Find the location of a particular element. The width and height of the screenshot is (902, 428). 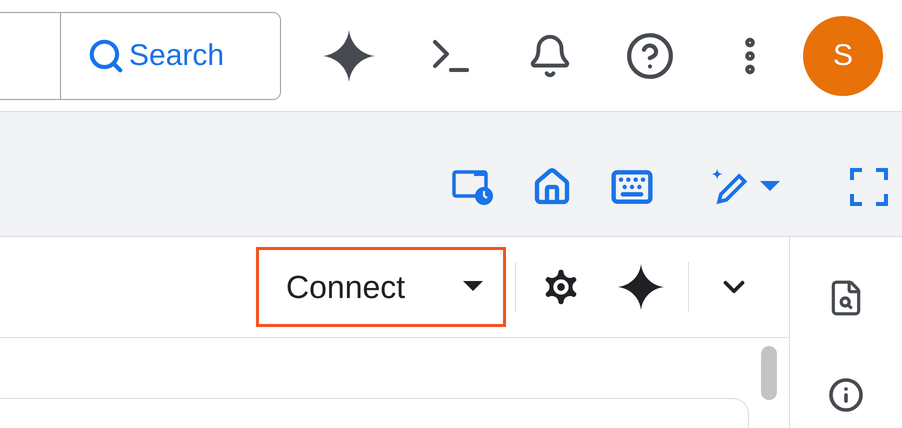

search-icon is located at coordinates (106, 55).